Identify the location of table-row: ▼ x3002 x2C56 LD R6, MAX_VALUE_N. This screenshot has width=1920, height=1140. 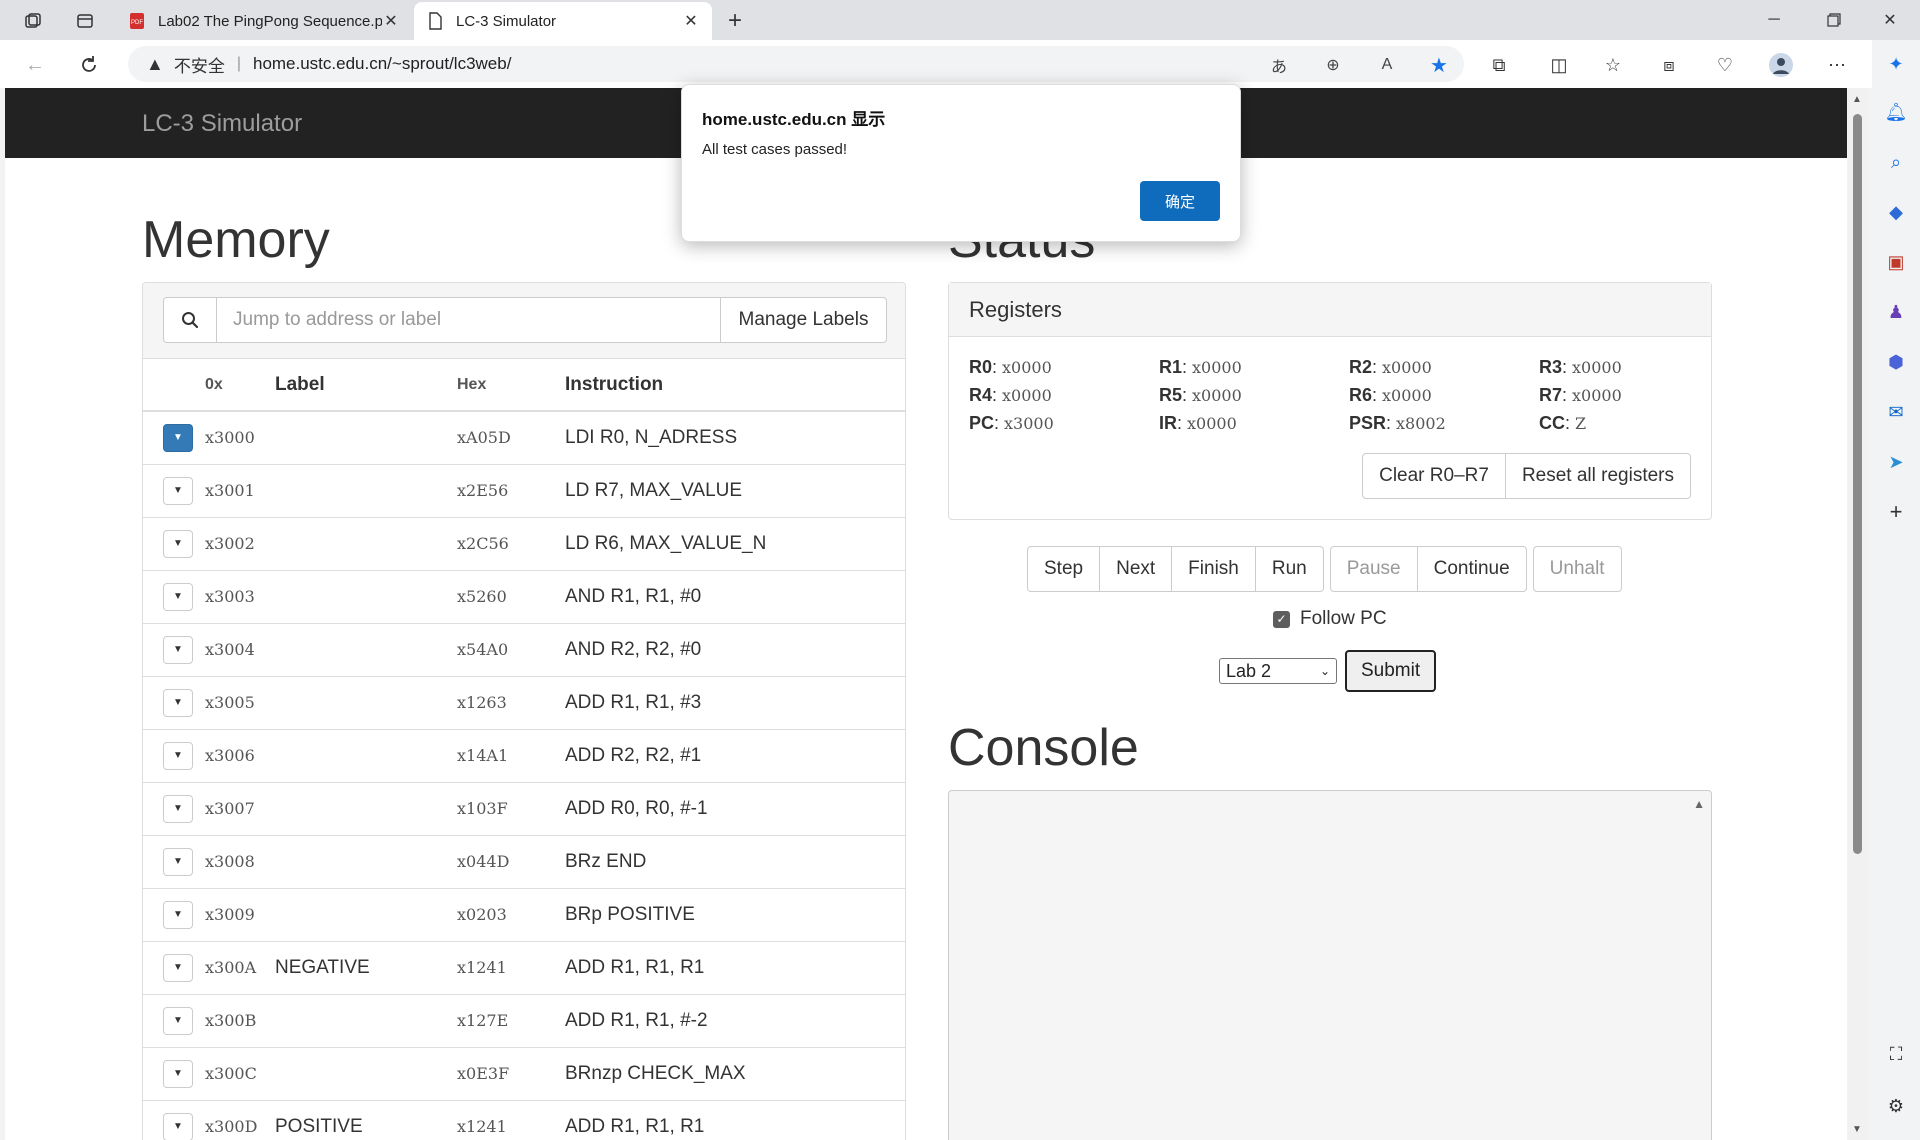
(524, 544).